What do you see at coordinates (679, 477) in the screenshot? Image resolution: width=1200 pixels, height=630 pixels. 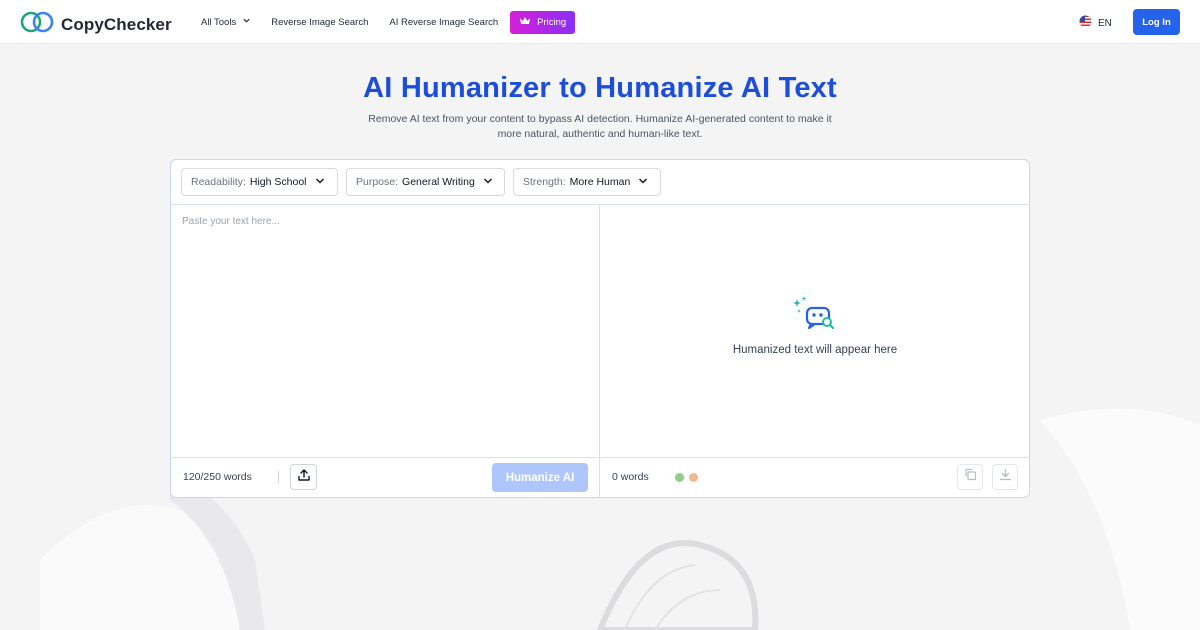 I see `status-dot-green` at bounding box center [679, 477].